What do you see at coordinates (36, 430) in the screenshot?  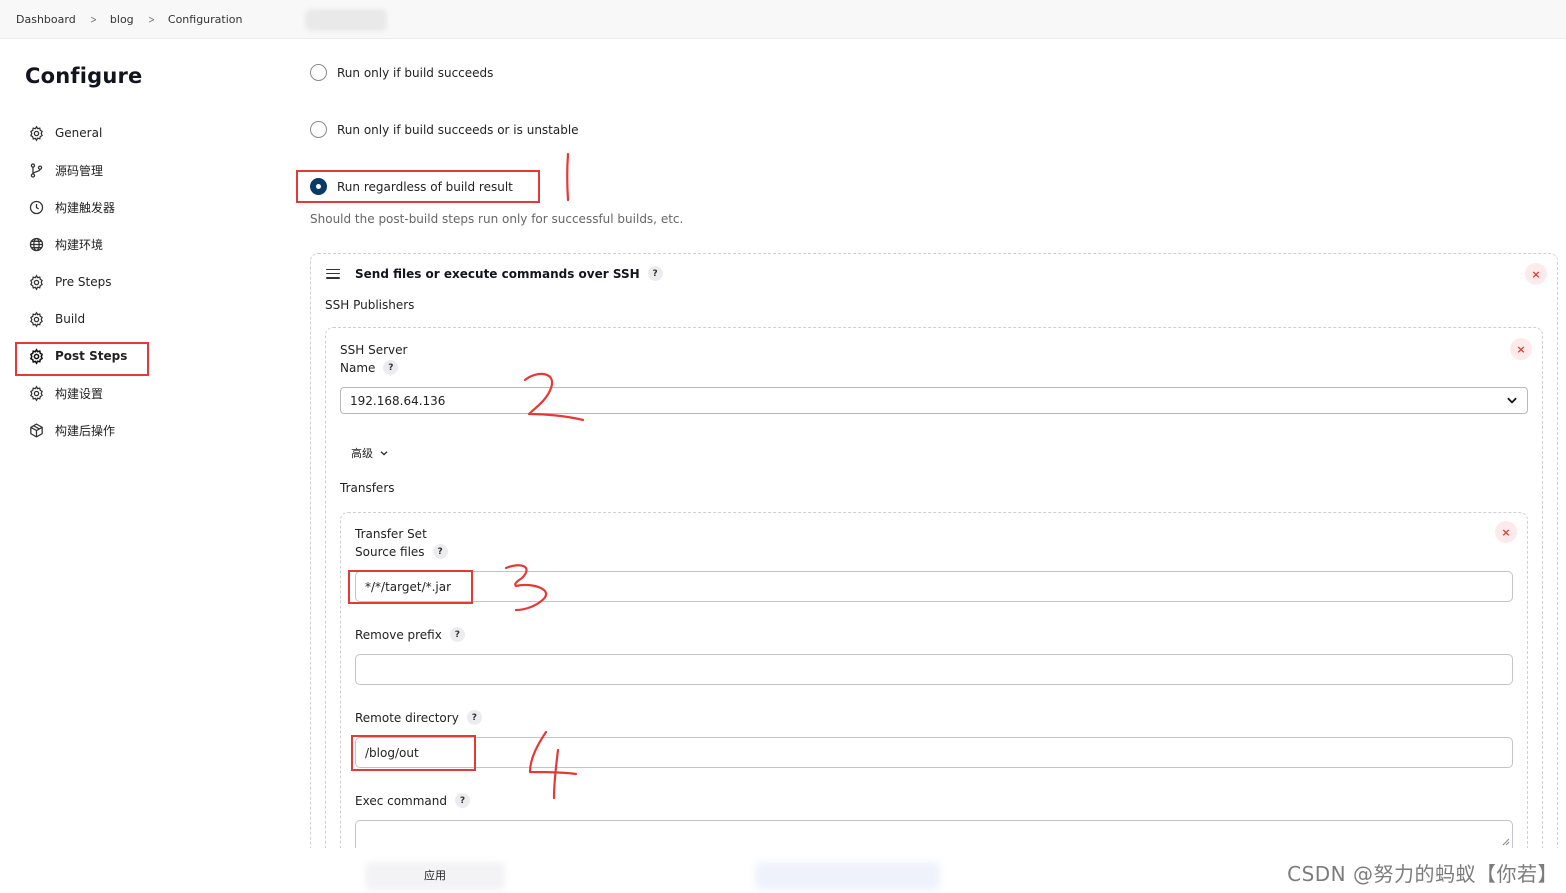 I see `box-icon` at bounding box center [36, 430].